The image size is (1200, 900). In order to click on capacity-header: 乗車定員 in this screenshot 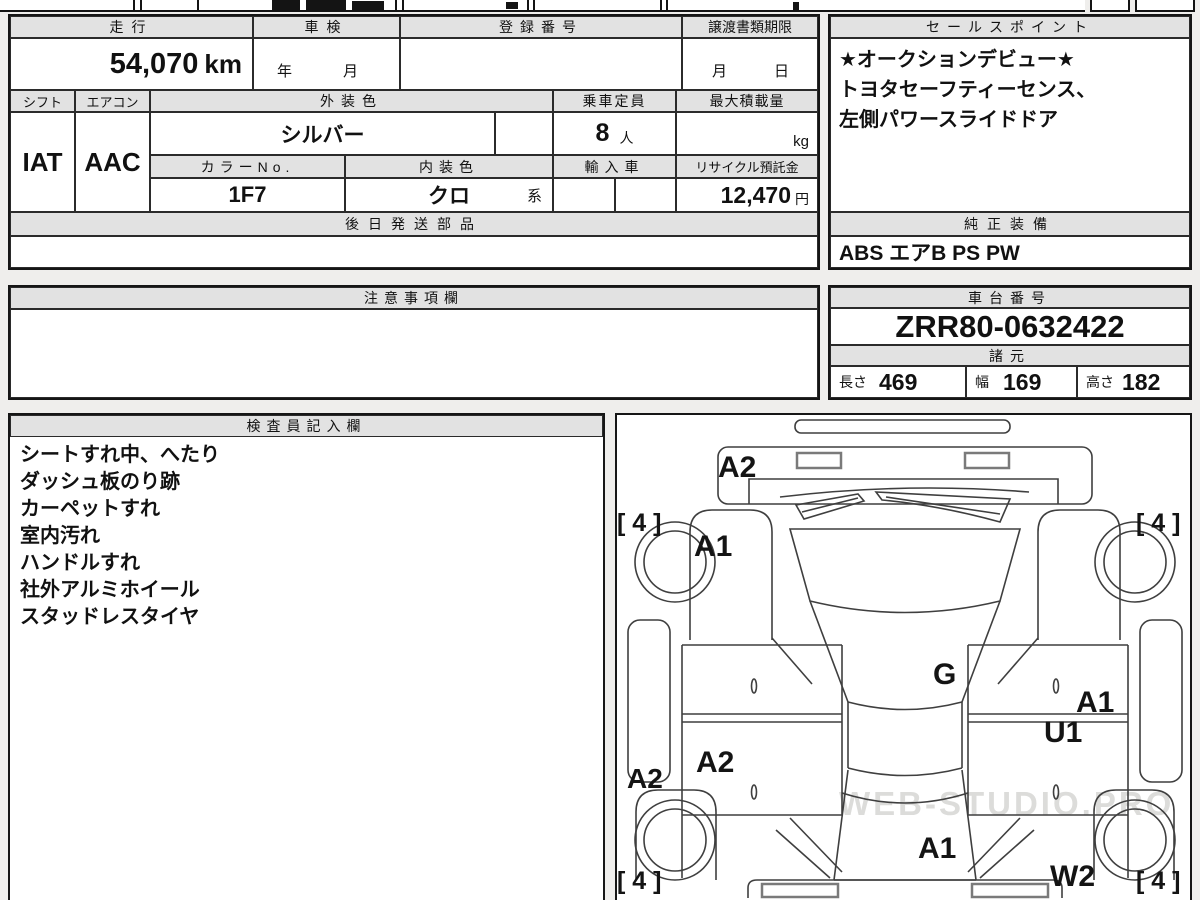, I will do `click(614, 101)`.